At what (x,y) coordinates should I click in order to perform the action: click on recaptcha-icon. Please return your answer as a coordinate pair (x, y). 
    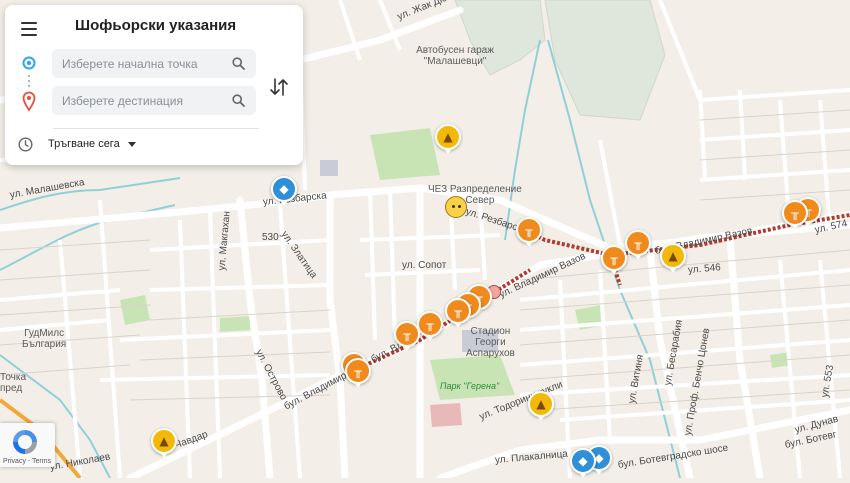
    Looking at the image, I should click on (25, 442).